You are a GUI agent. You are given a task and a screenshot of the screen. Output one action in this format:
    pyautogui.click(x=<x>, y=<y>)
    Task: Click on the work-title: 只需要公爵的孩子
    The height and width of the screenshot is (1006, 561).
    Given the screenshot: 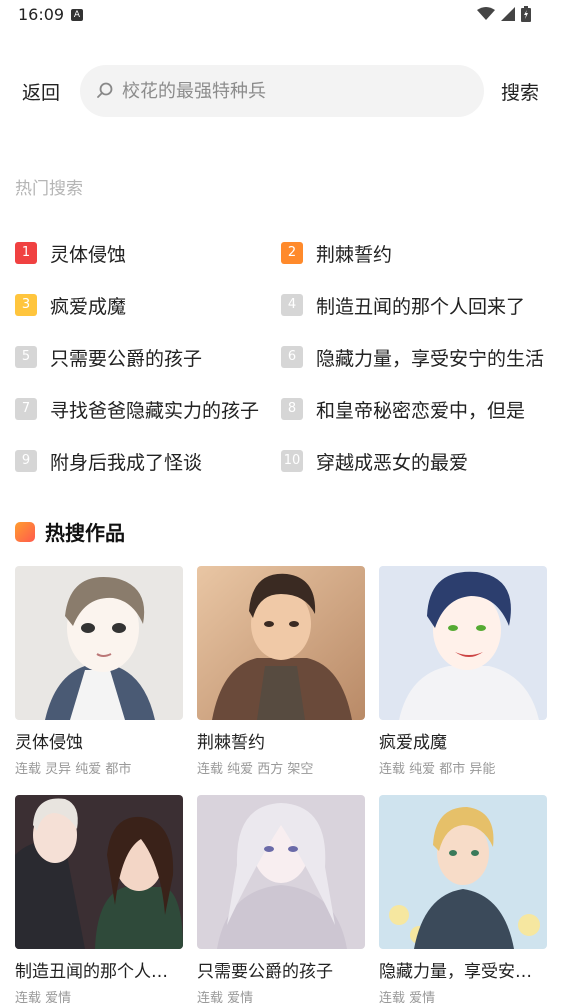 What is the action you would take?
    pyautogui.click(x=265, y=972)
    